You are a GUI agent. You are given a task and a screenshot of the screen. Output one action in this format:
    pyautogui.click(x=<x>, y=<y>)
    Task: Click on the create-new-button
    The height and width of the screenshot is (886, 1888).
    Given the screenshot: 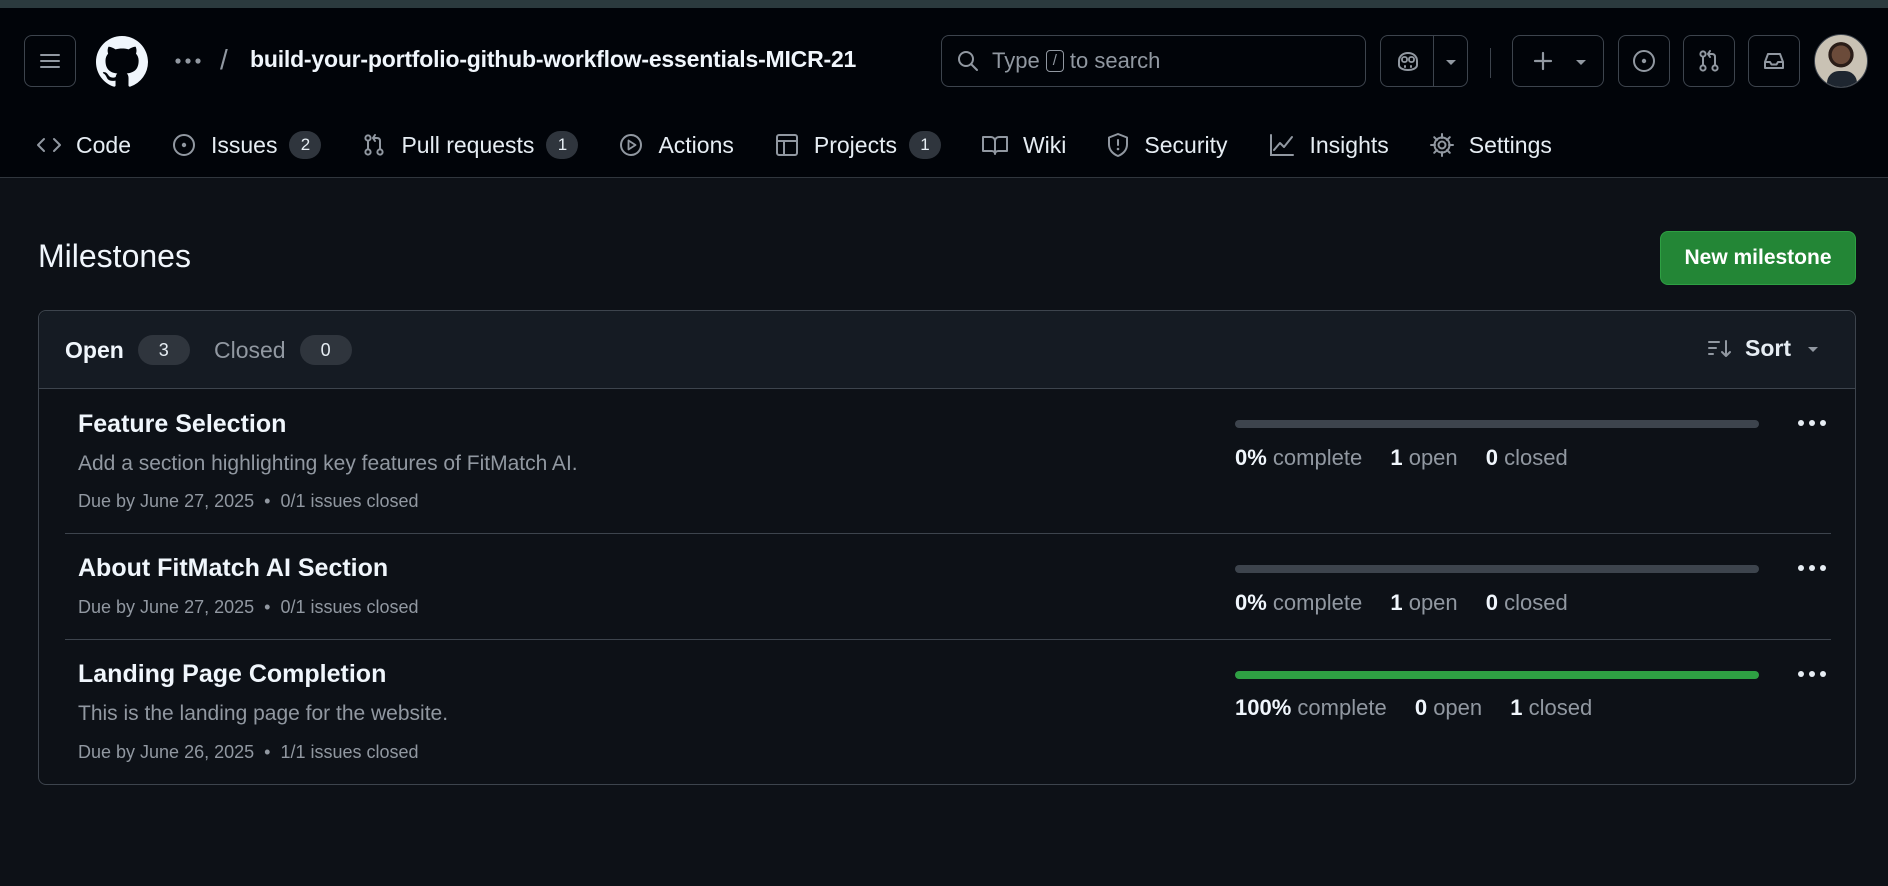 What is the action you would take?
    pyautogui.click(x=1558, y=61)
    